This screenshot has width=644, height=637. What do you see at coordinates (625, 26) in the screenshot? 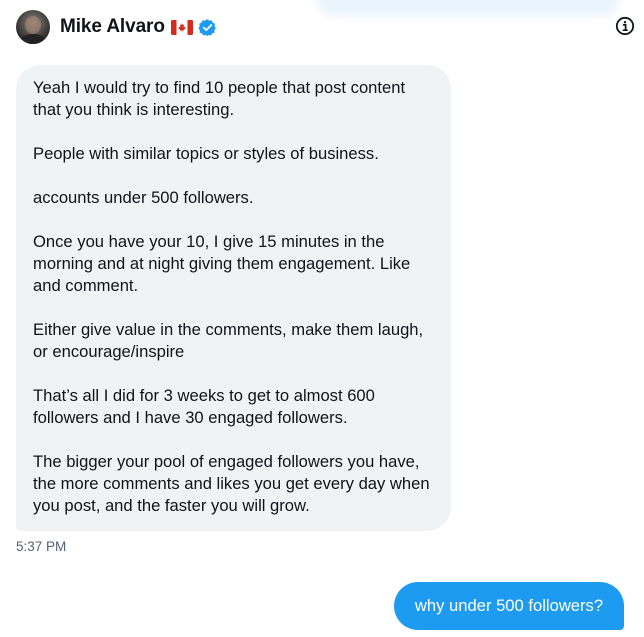
I see `info-icon` at bounding box center [625, 26].